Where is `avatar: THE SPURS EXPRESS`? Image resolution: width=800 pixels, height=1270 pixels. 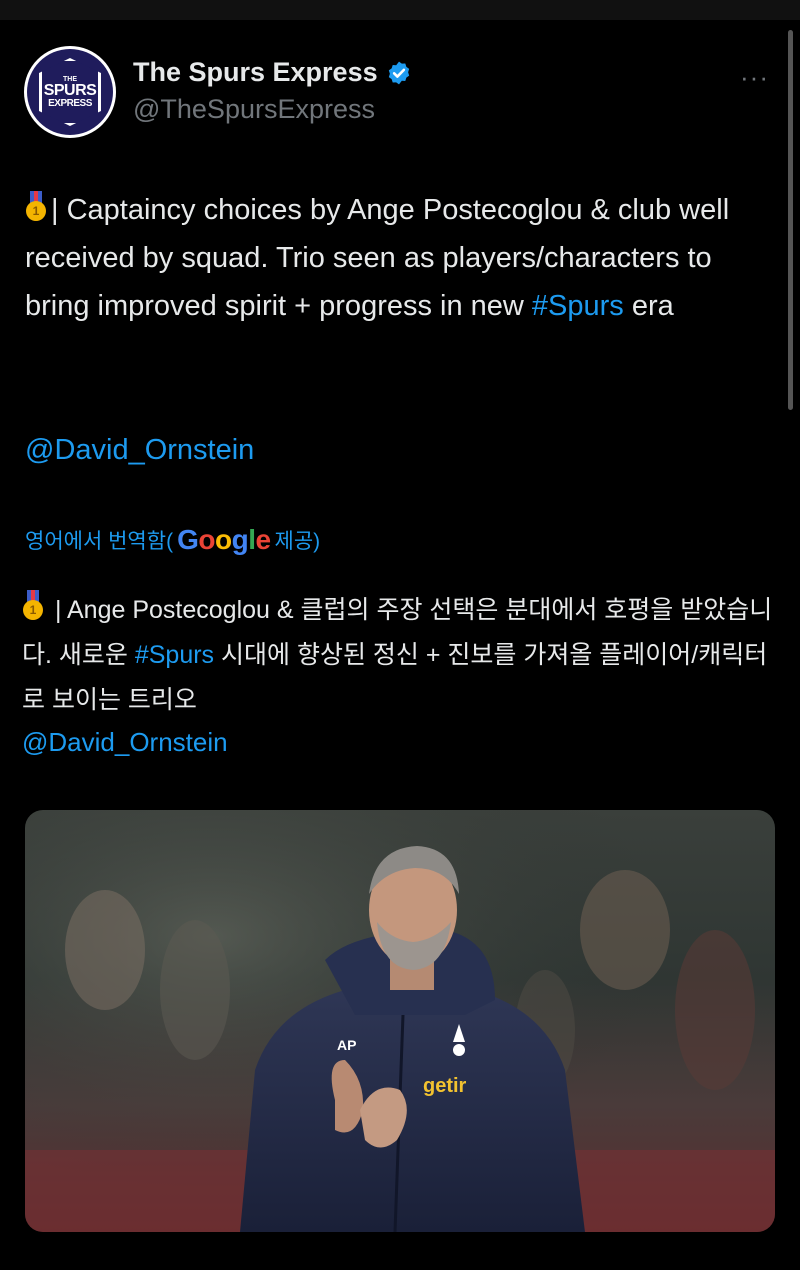 avatar: THE SPURS EXPRESS is located at coordinates (70, 92).